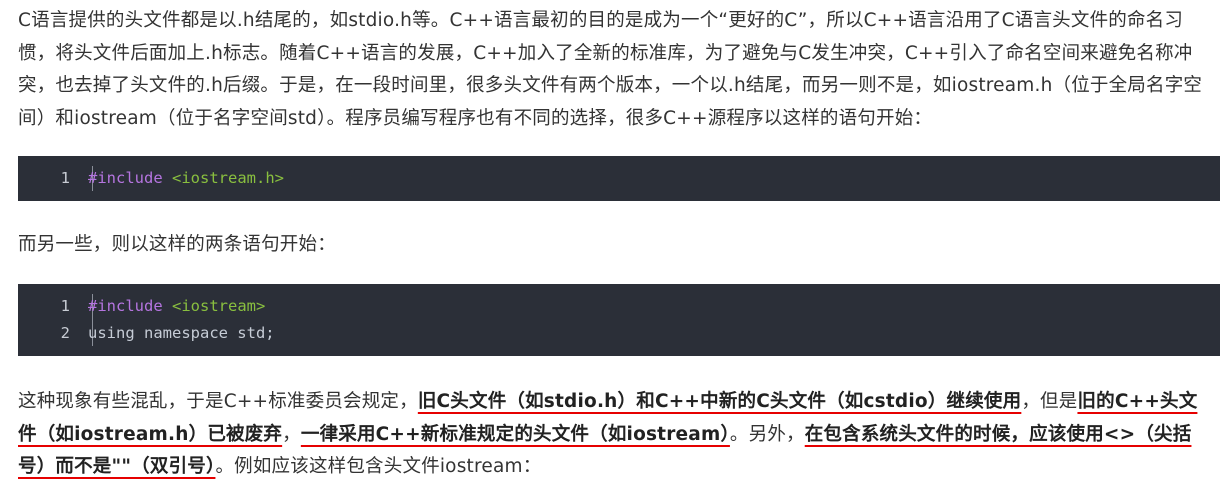  Describe the element at coordinates (767, 434) in the screenshot. I see `plain-text: 。另外，` at that location.